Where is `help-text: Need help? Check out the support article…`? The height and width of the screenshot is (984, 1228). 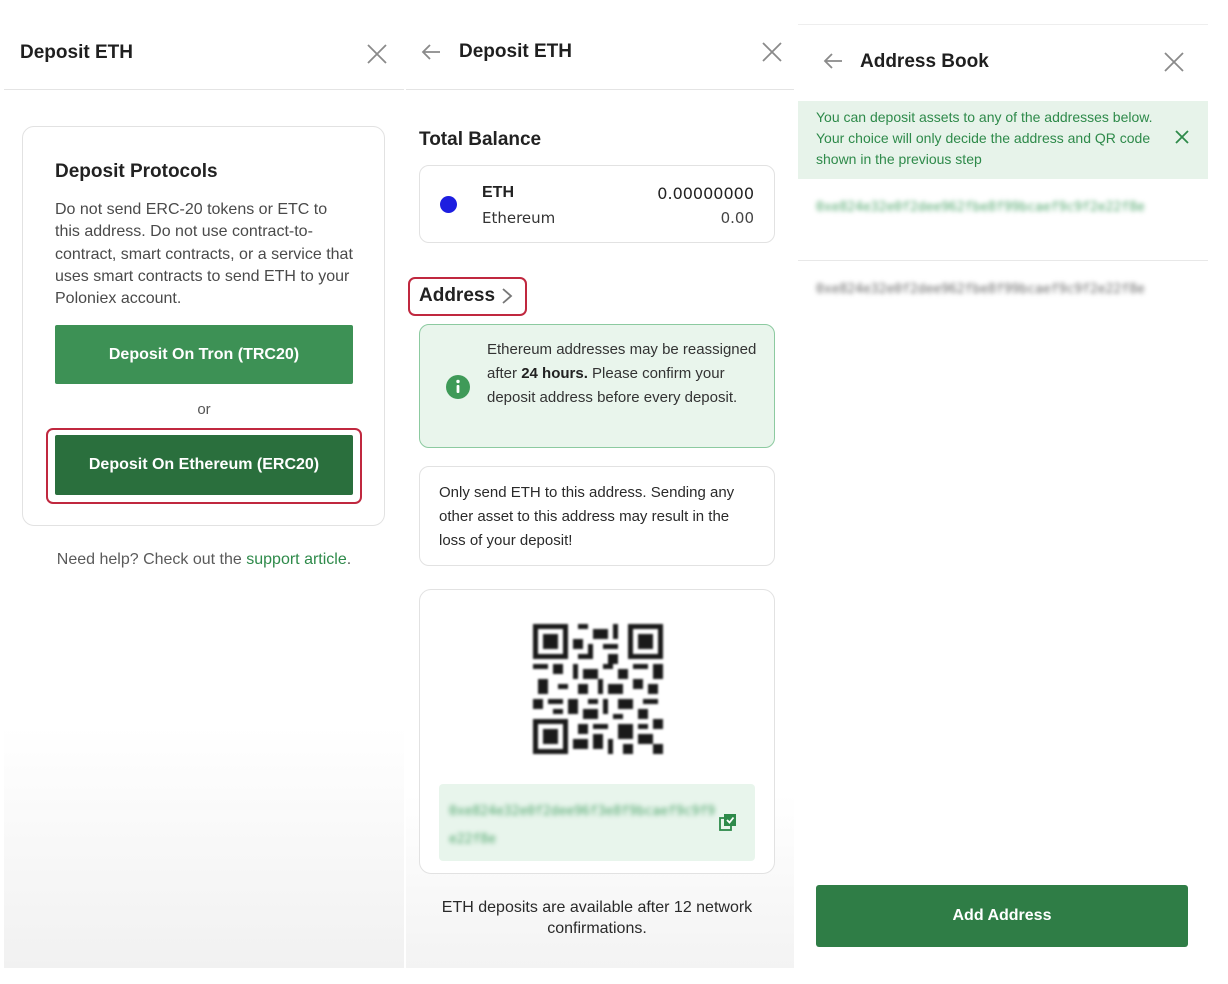 help-text: Need help? Check out the support article… is located at coordinates (204, 560).